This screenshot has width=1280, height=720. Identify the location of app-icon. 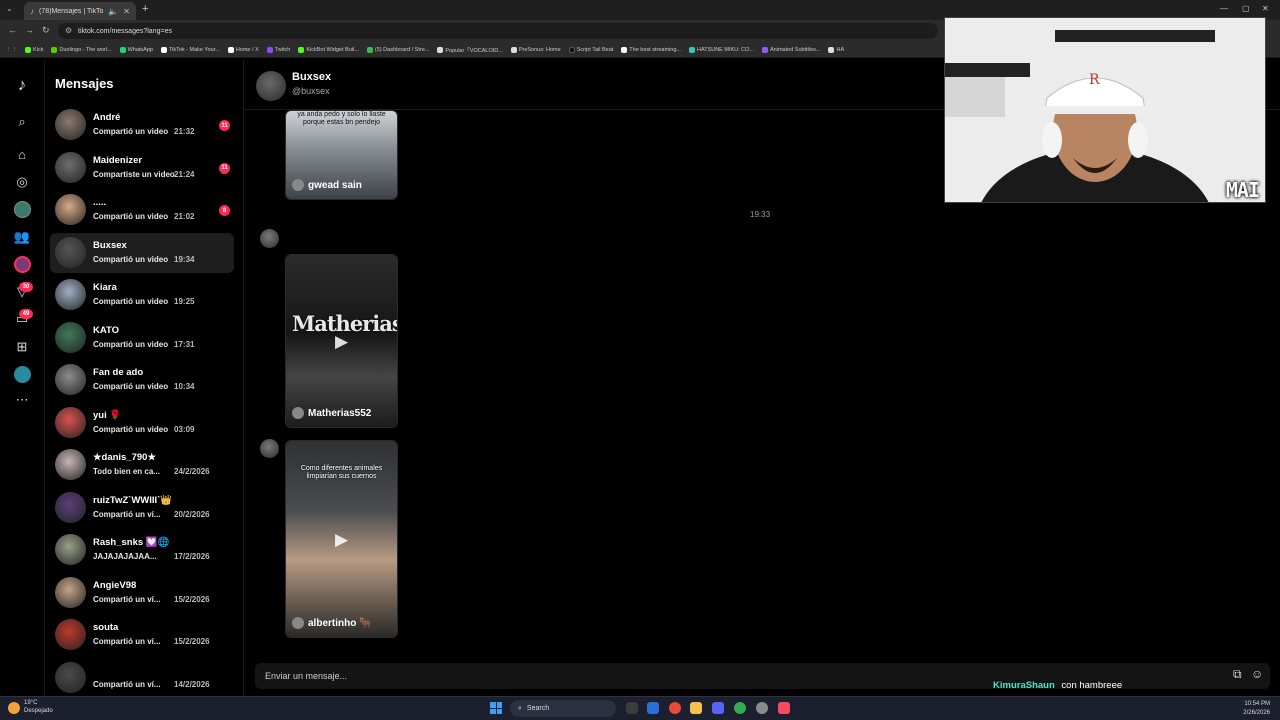
(675, 708).